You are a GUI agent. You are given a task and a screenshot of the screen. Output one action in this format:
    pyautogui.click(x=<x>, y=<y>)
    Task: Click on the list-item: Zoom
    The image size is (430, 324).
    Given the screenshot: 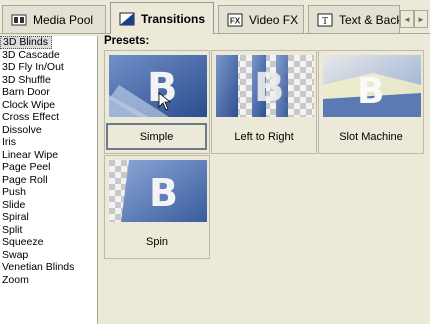 What is the action you would take?
    pyautogui.click(x=48, y=280)
    